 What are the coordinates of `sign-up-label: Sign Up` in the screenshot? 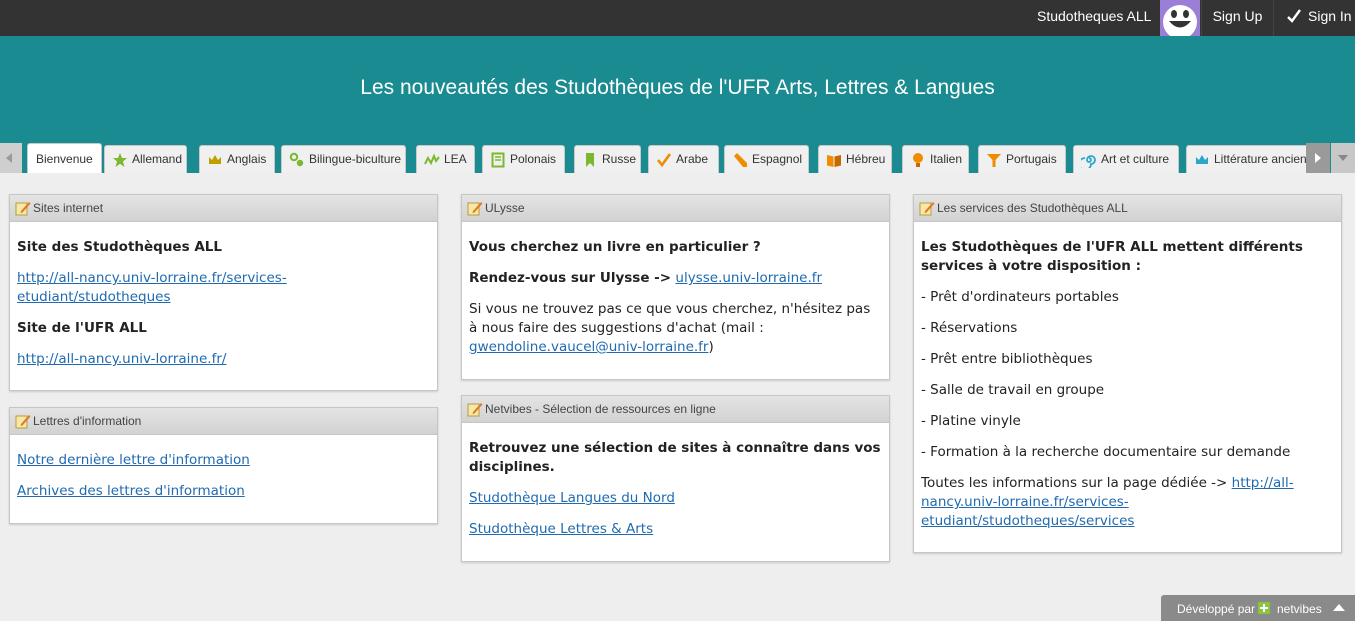 It's located at (1237, 16).